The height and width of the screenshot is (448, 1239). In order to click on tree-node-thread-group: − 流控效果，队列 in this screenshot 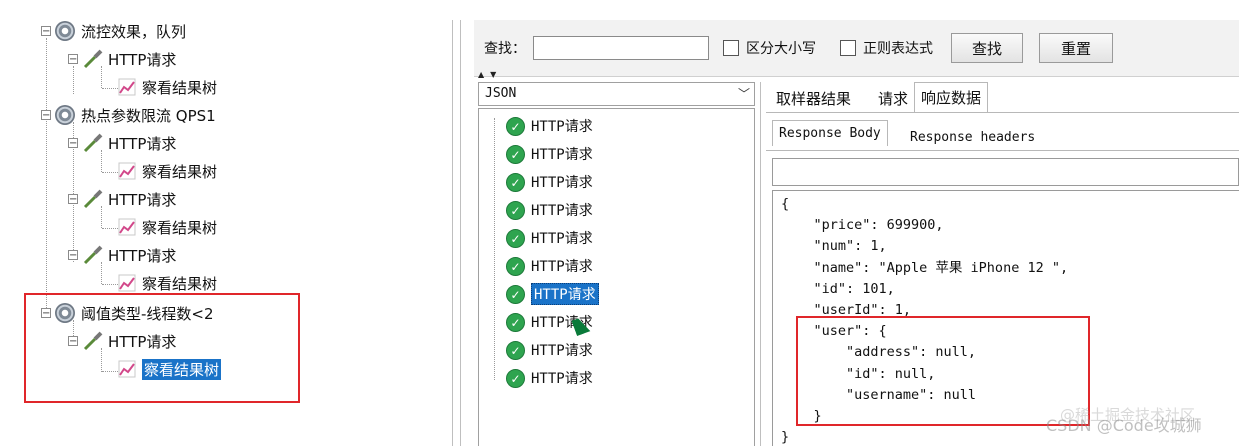, I will do `click(113, 31)`.